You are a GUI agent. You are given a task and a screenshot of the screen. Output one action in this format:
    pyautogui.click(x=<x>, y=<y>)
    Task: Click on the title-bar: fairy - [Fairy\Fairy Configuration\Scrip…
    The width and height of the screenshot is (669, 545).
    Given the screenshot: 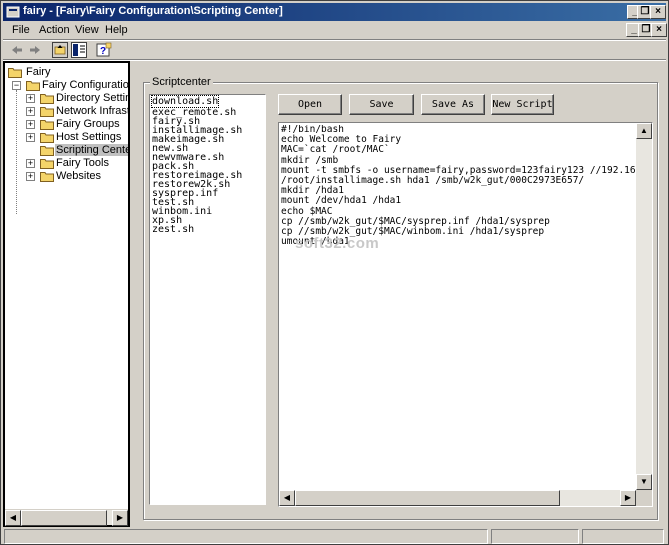 What is the action you would take?
    pyautogui.click(x=334, y=12)
    